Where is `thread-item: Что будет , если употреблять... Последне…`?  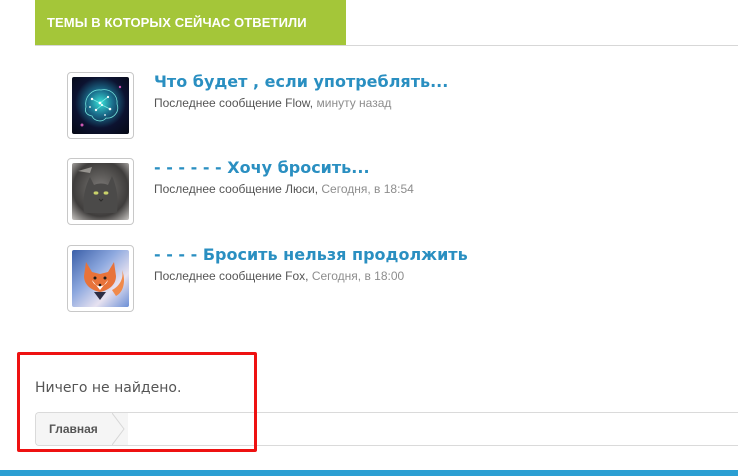
thread-item: Что будет , если употреблять... Последне… is located at coordinates (402, 105).